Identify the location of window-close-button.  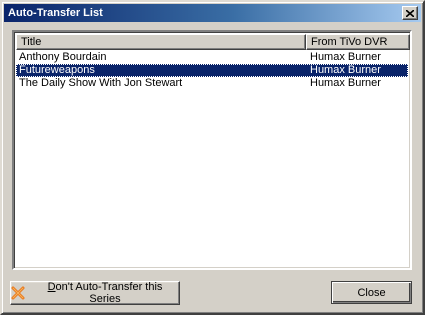
(410, 13).